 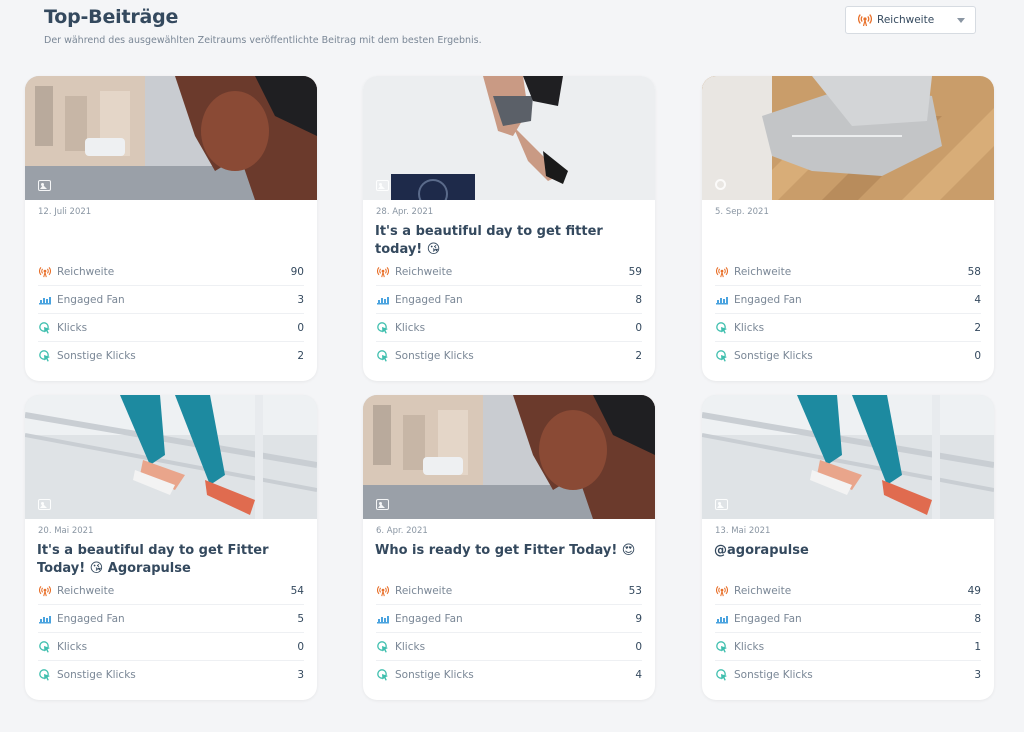 I want to click on metric-select: Reichweite, so click(x=910, y=20).